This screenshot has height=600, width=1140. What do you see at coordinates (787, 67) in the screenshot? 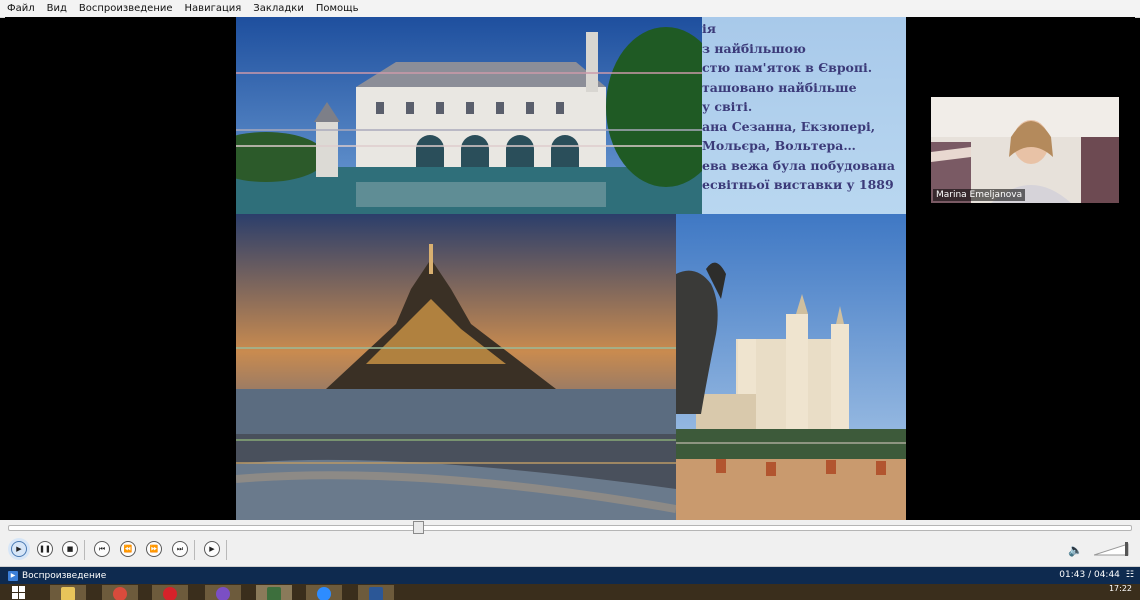
I see `slide-text-line: стю пам'яток в Європі.` at bounding box center [787, 67].